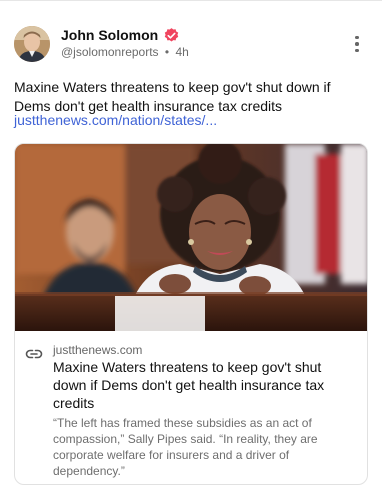 The width and height of the screenshot is (382, 500). I want to click on post-meta: @jsolomonreports • 4h, so click(125, 52).